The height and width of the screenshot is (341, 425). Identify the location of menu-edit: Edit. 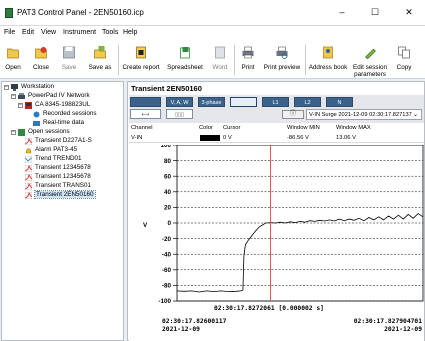
(28, 32).